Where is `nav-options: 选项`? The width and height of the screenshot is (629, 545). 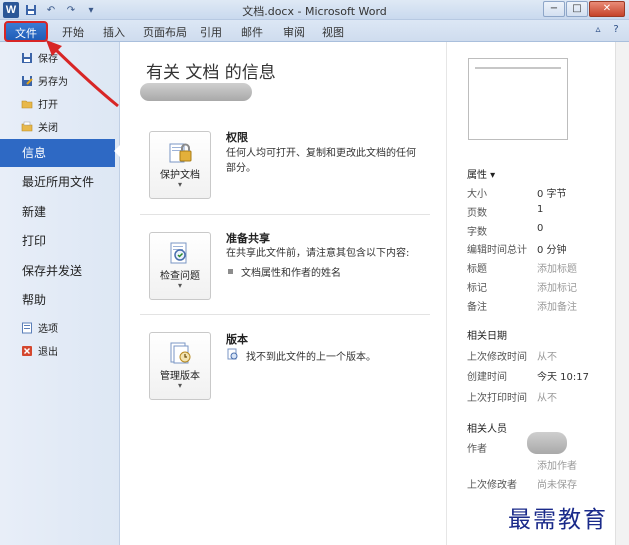
nav-options: 选项 is located at coordinates (39, 327).